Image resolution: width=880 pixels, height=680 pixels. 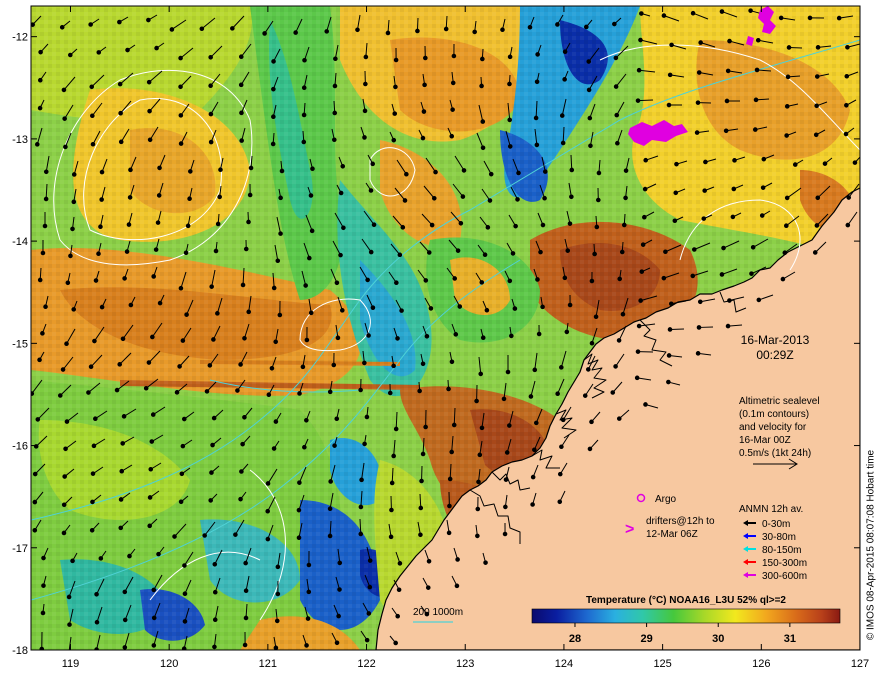 I want to click on lon-tick-label: 124, so click(x=564, y=664).